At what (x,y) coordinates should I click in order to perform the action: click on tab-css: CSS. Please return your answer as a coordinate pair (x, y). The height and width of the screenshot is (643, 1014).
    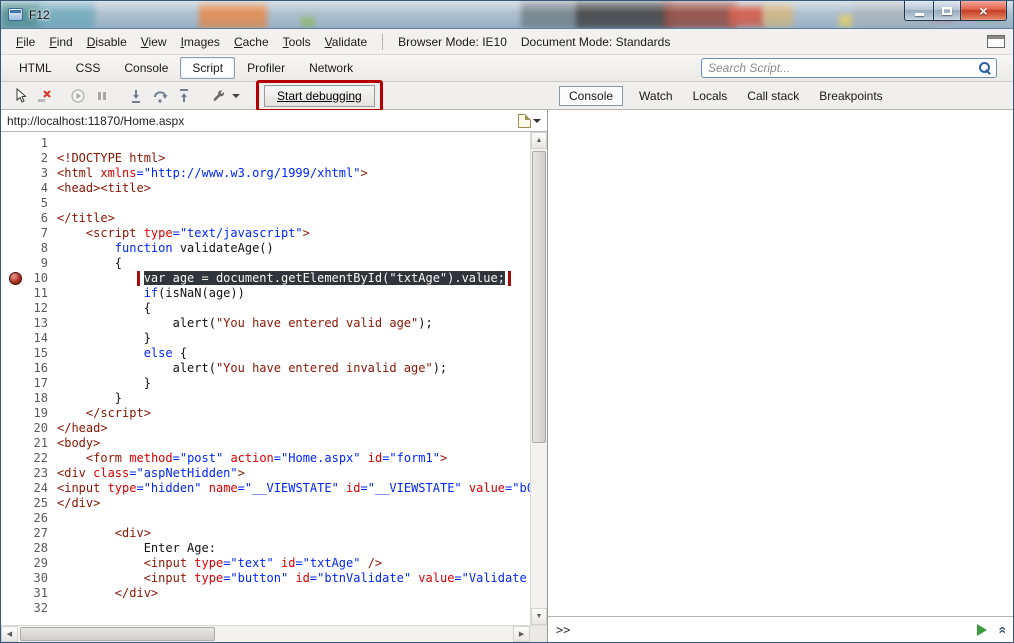
    Looking at the image, I should click on (88, 68).